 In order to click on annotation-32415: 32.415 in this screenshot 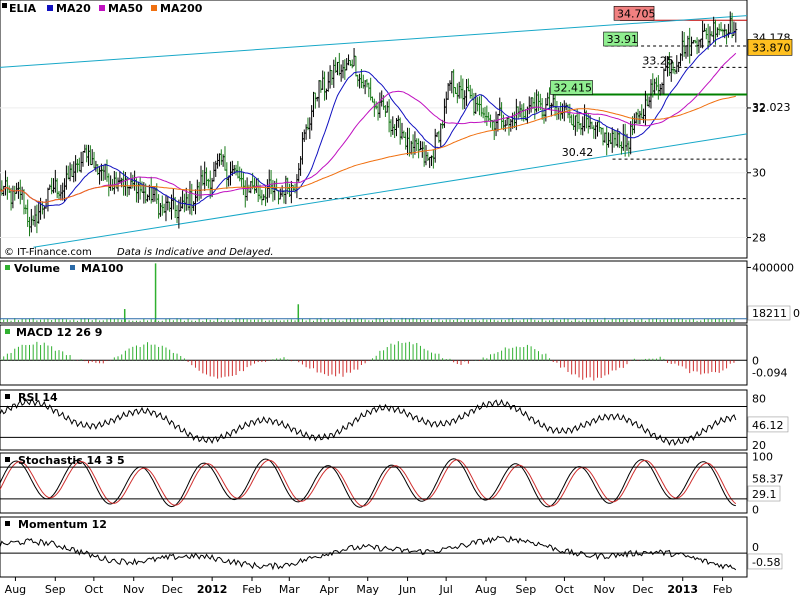, I will do `click(573, 87)`.